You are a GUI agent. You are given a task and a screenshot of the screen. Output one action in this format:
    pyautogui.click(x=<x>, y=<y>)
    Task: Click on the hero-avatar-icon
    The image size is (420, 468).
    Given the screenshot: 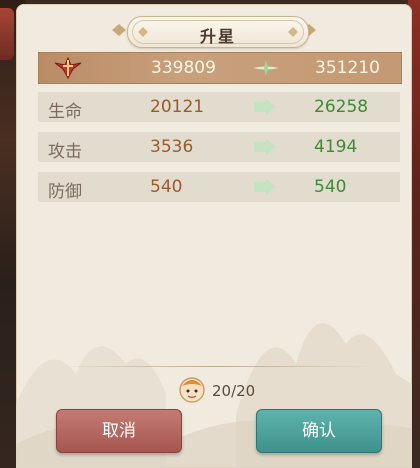 What is the action you would take?
    pyautogui.click(x=192, y=390)
    